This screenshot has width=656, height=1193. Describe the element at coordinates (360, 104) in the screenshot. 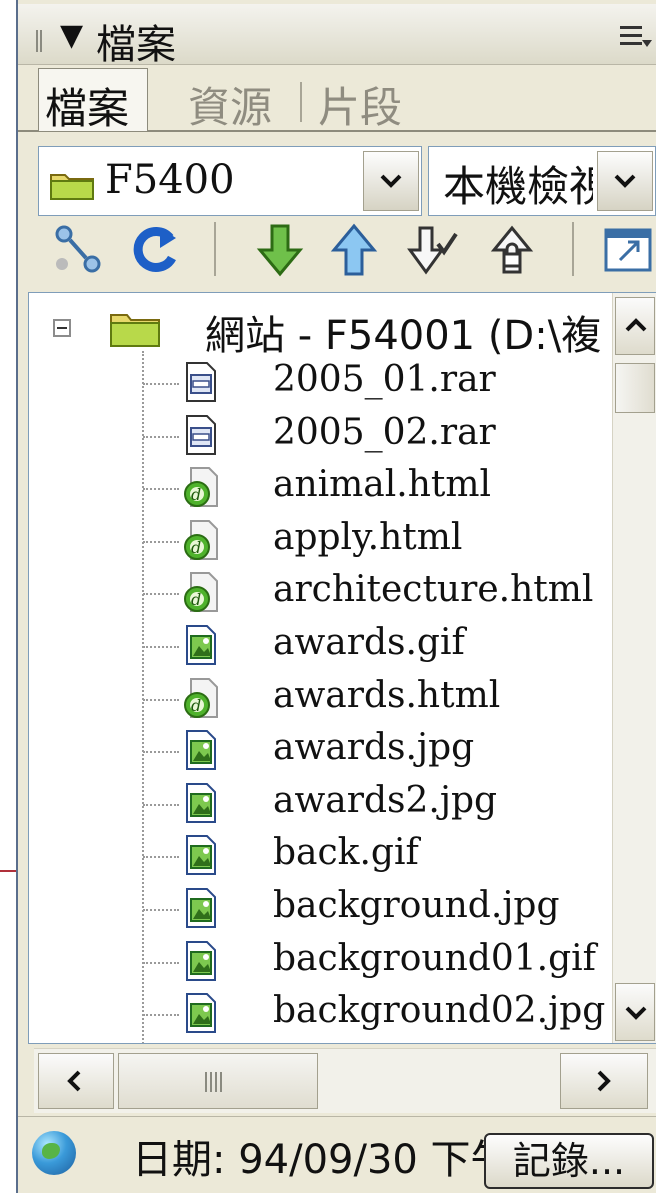

I see `tab-snippets: 片段` at that location.